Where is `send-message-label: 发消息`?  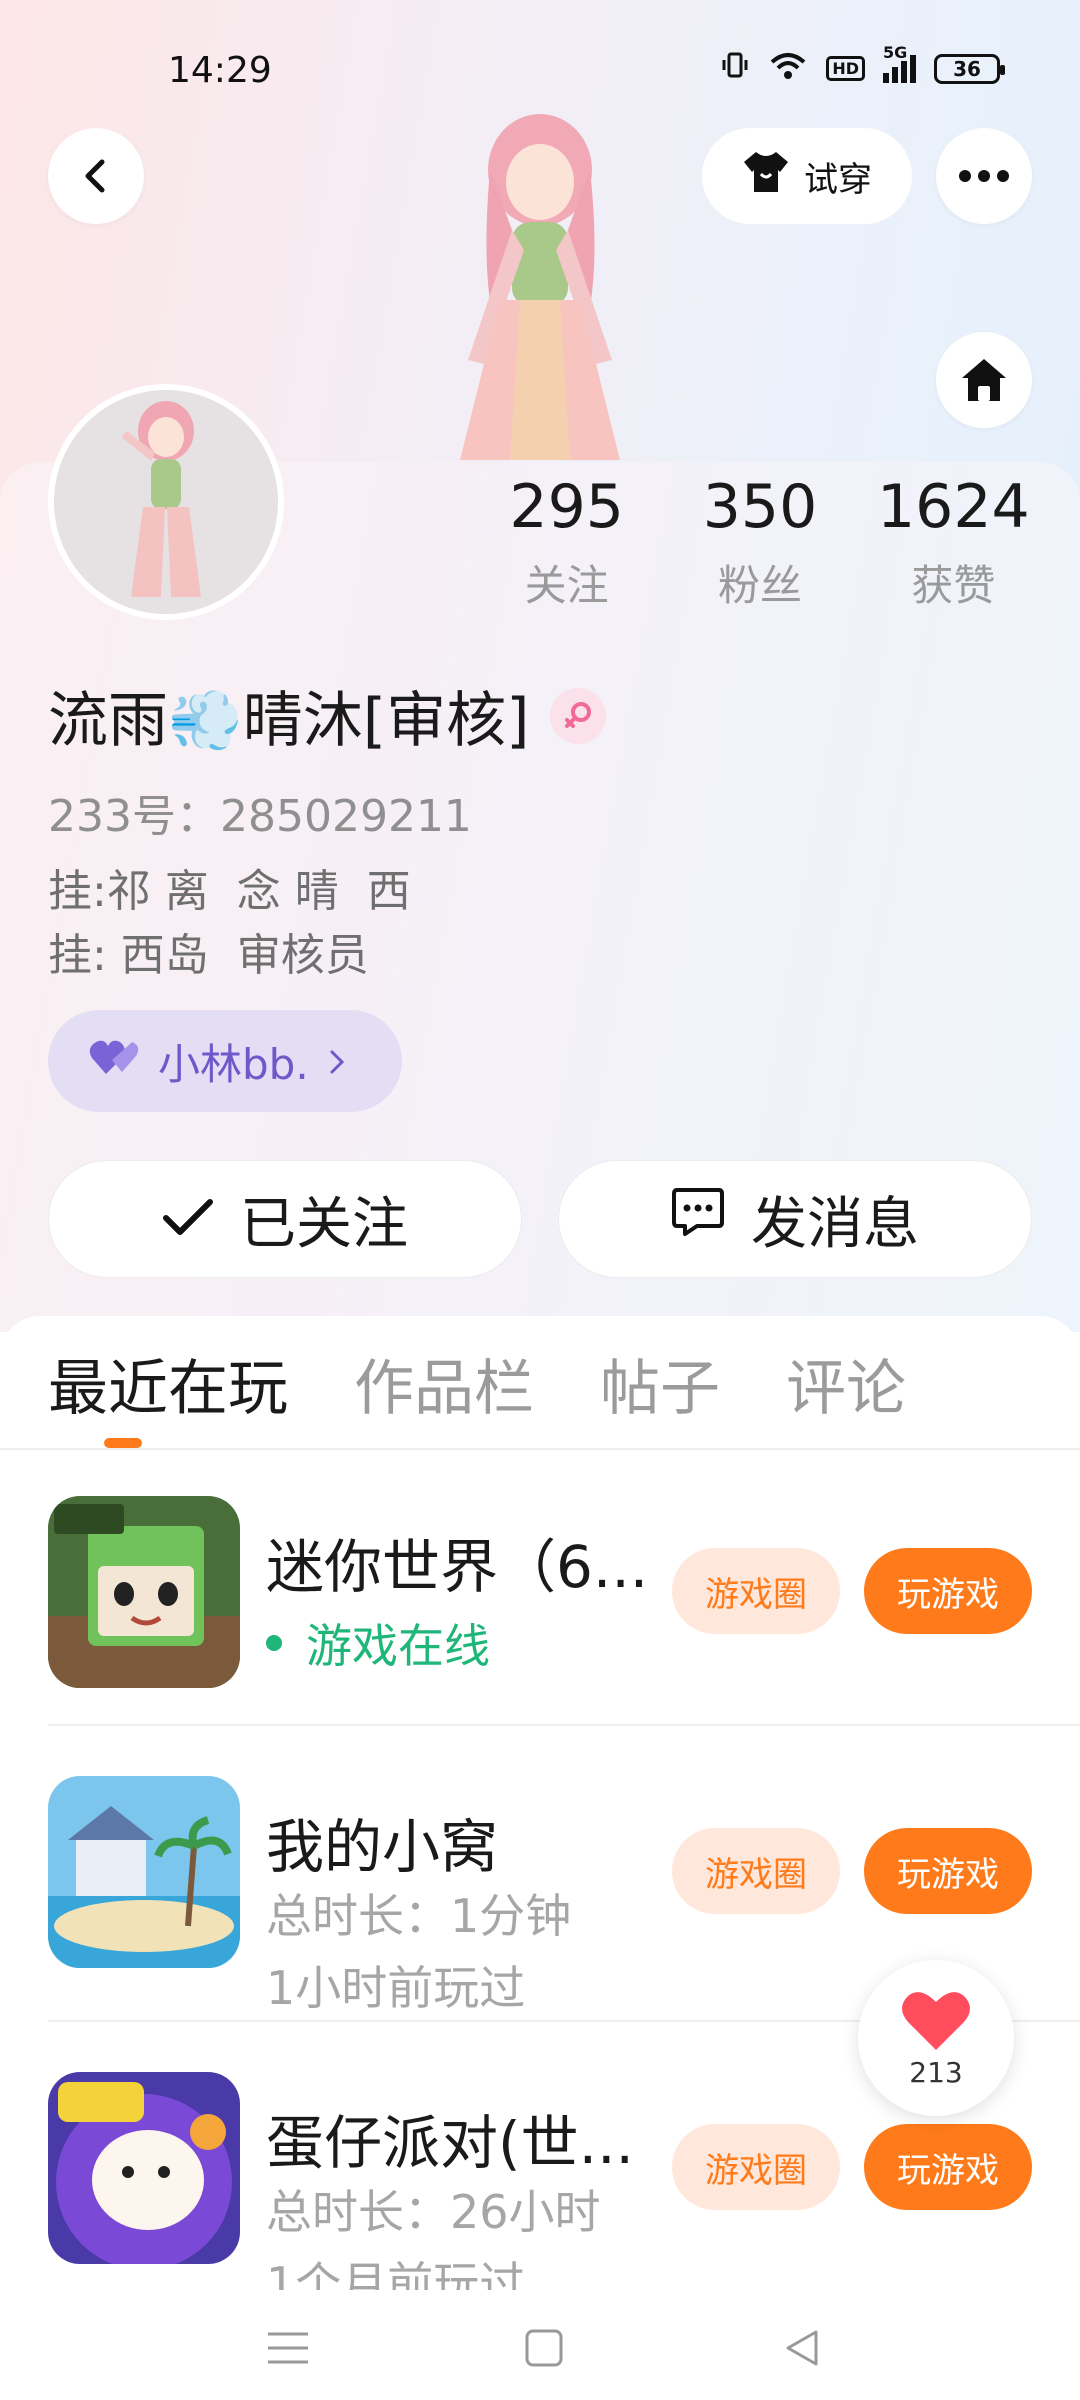 send-message-label: 发消息 is located at coordinates (835, 1224).